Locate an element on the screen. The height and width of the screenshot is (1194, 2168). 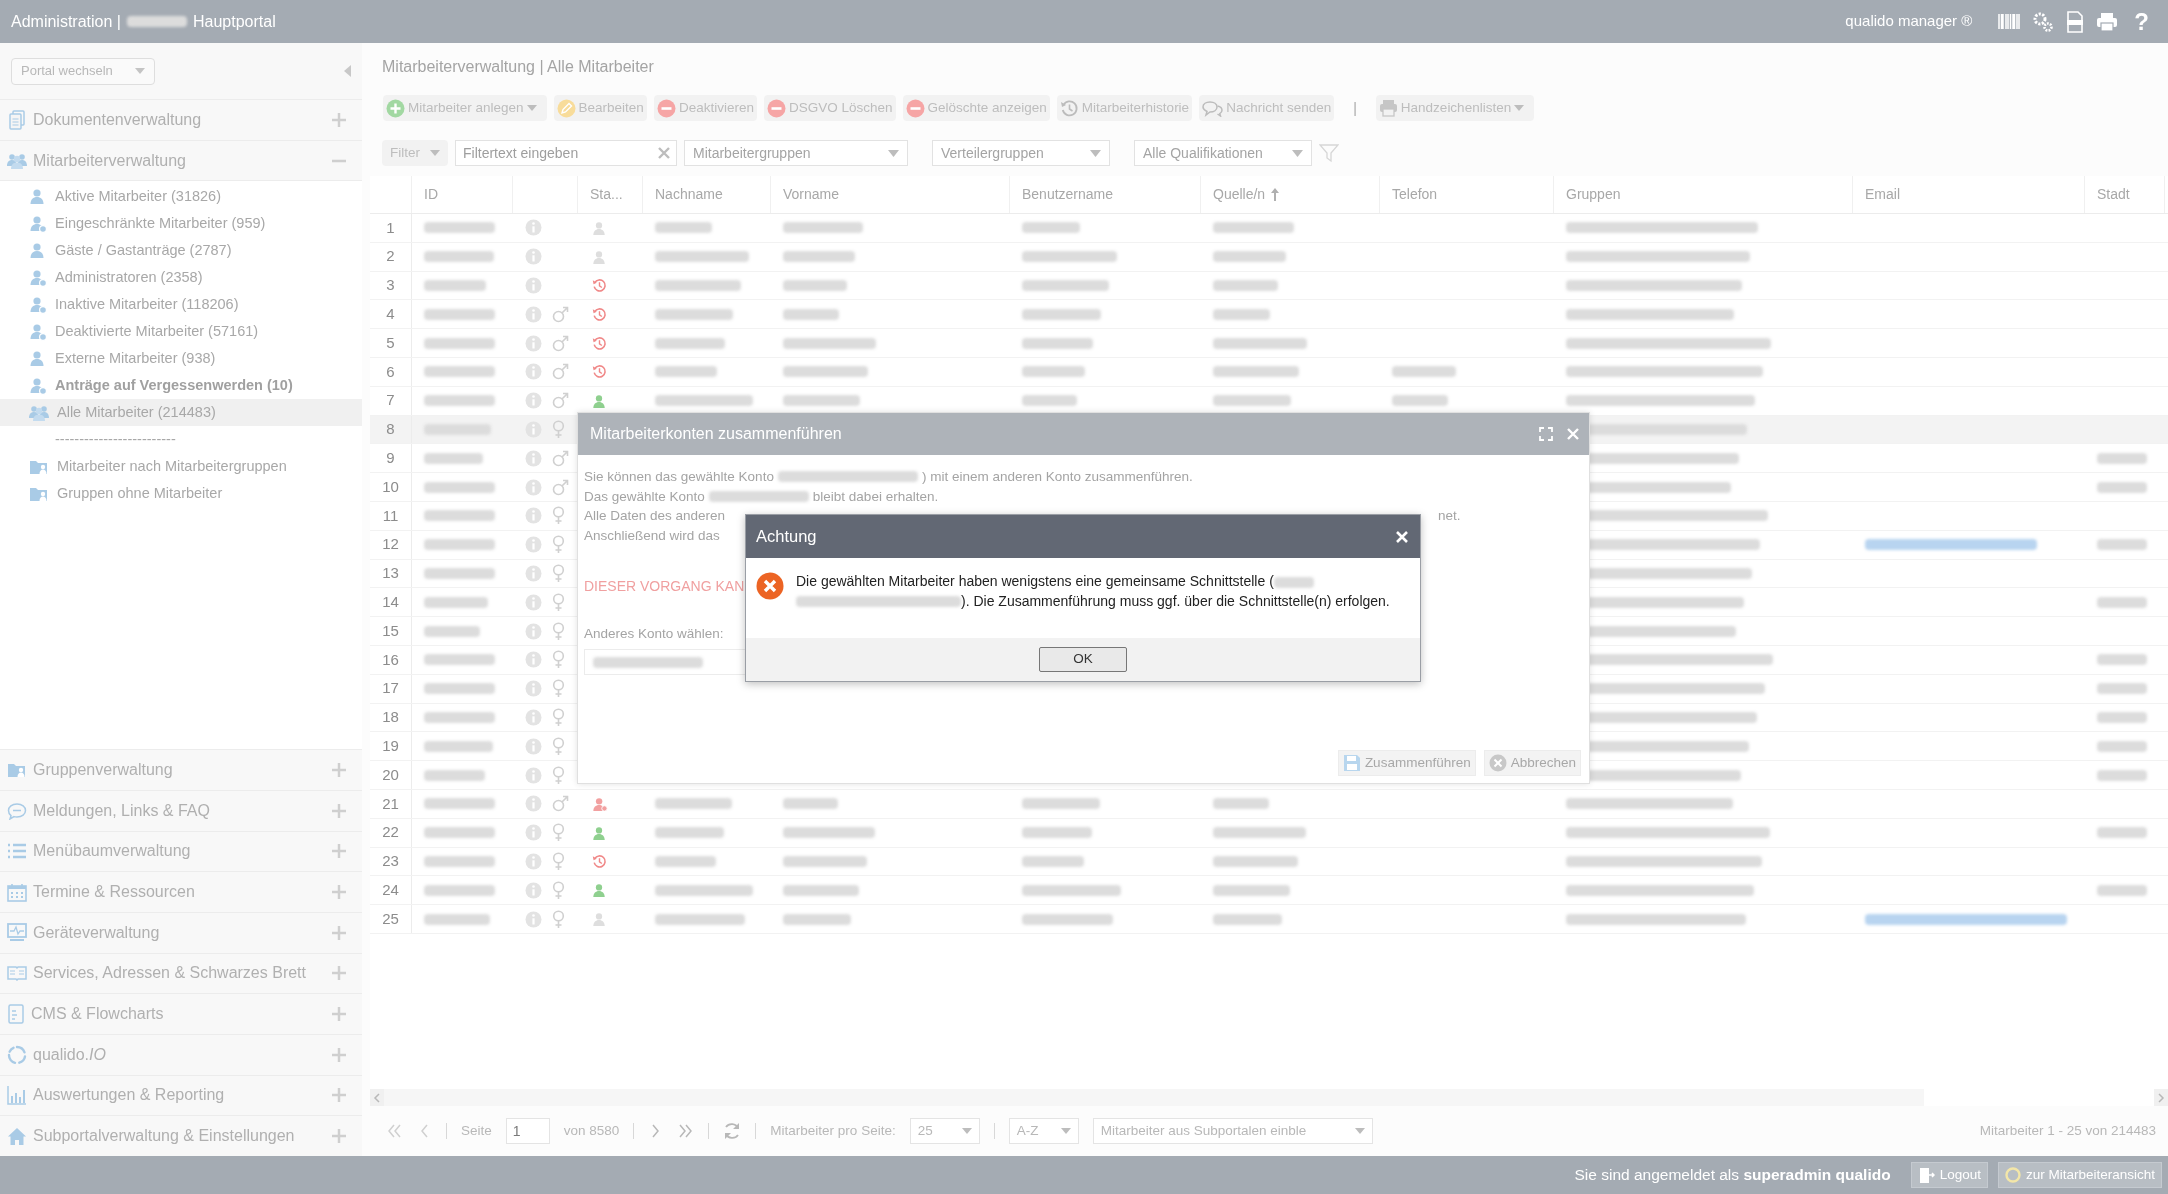
info-text: net. is located at coordinates (1449, 516).